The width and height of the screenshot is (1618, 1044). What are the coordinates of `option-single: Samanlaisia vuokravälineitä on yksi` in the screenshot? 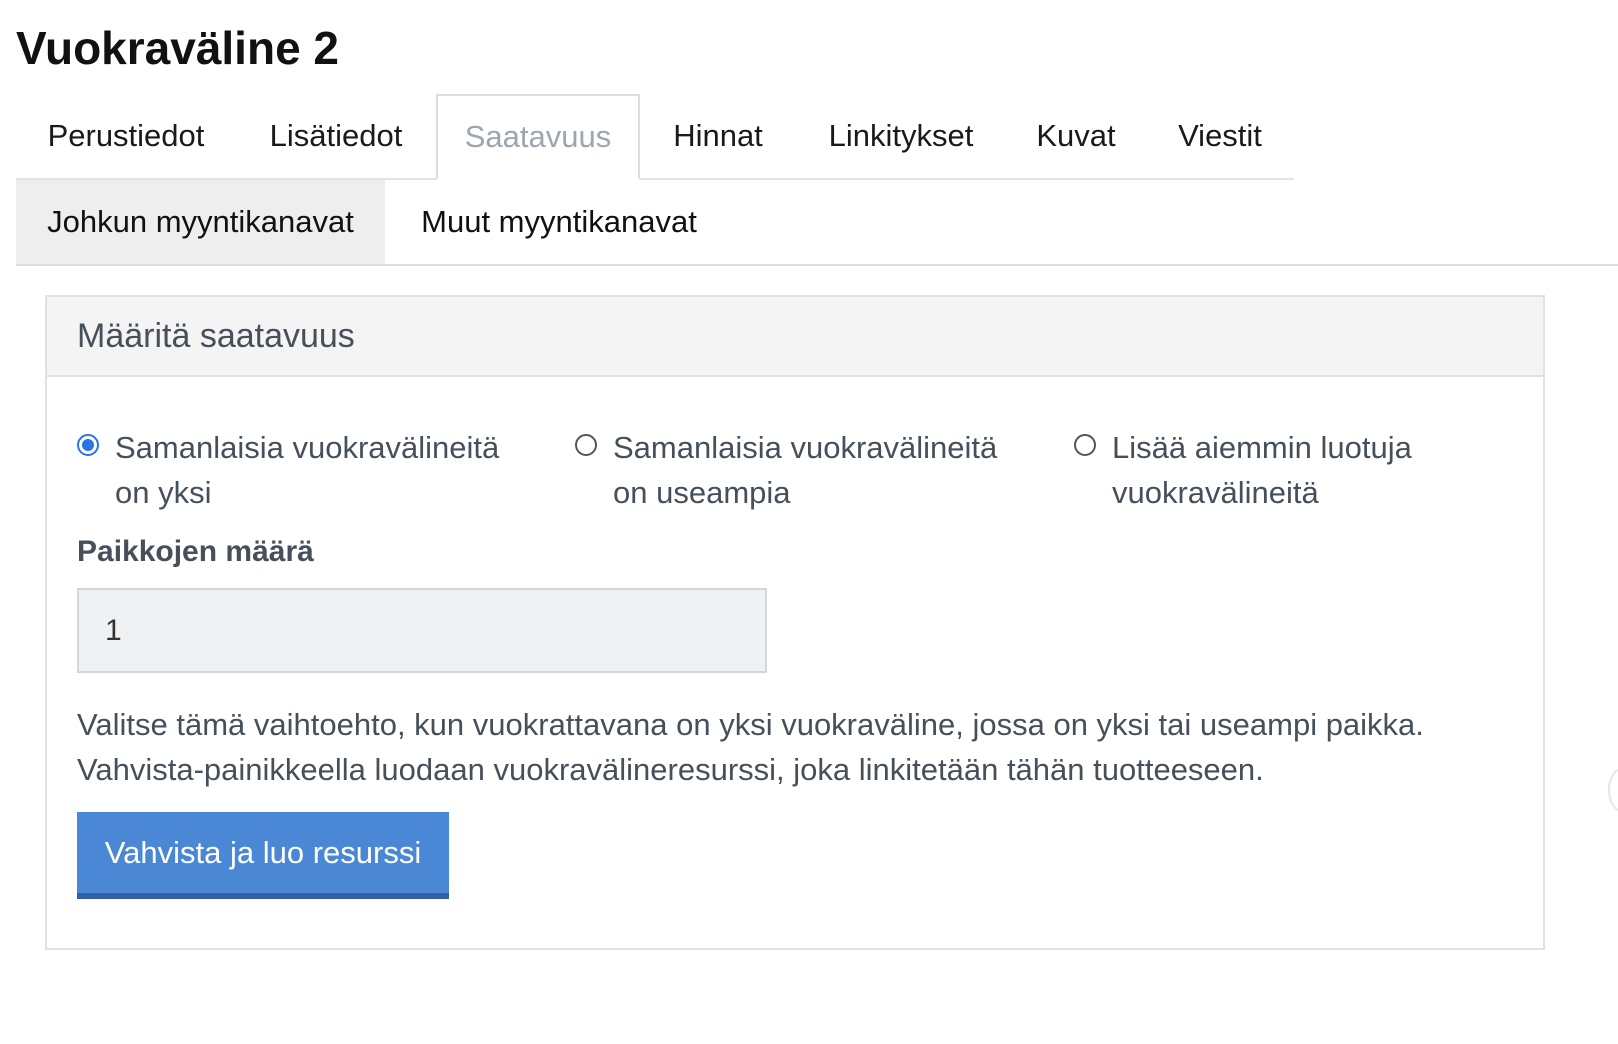 It's located at (301, 470).